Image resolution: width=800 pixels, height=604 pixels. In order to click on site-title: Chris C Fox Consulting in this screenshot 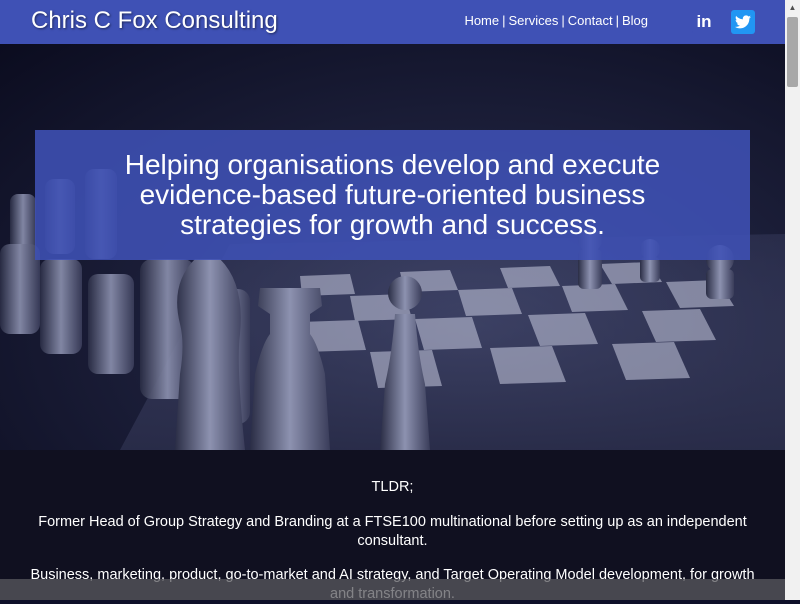, I will do `click(154, 21)`.